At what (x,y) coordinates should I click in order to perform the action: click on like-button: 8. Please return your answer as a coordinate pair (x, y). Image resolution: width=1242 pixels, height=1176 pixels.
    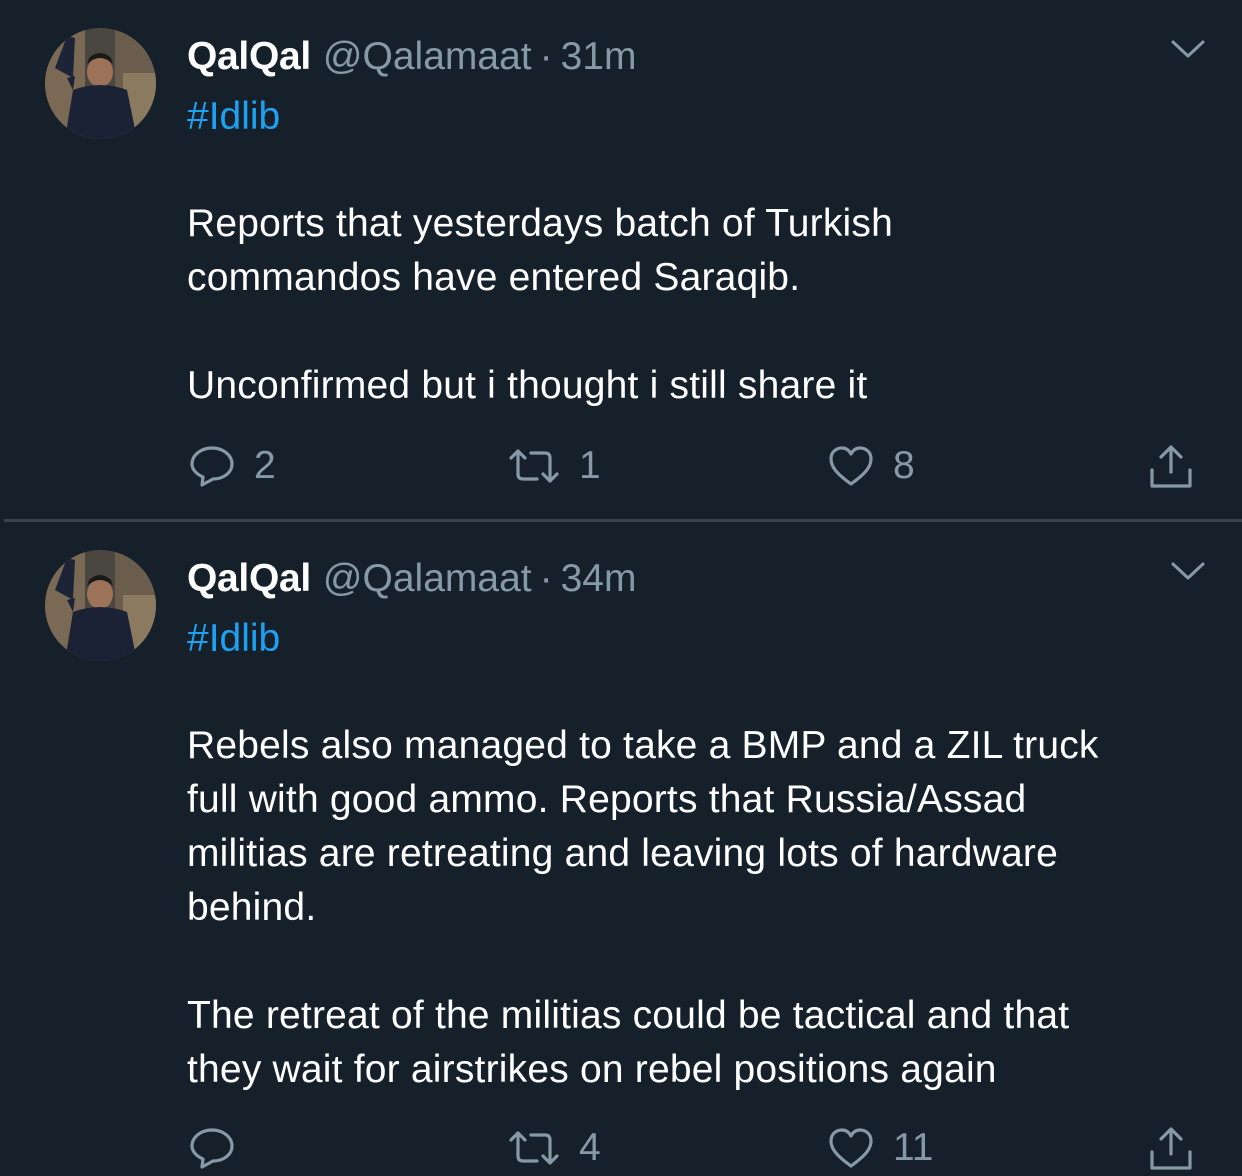
    Looking at the image, I should click on (871, 466).